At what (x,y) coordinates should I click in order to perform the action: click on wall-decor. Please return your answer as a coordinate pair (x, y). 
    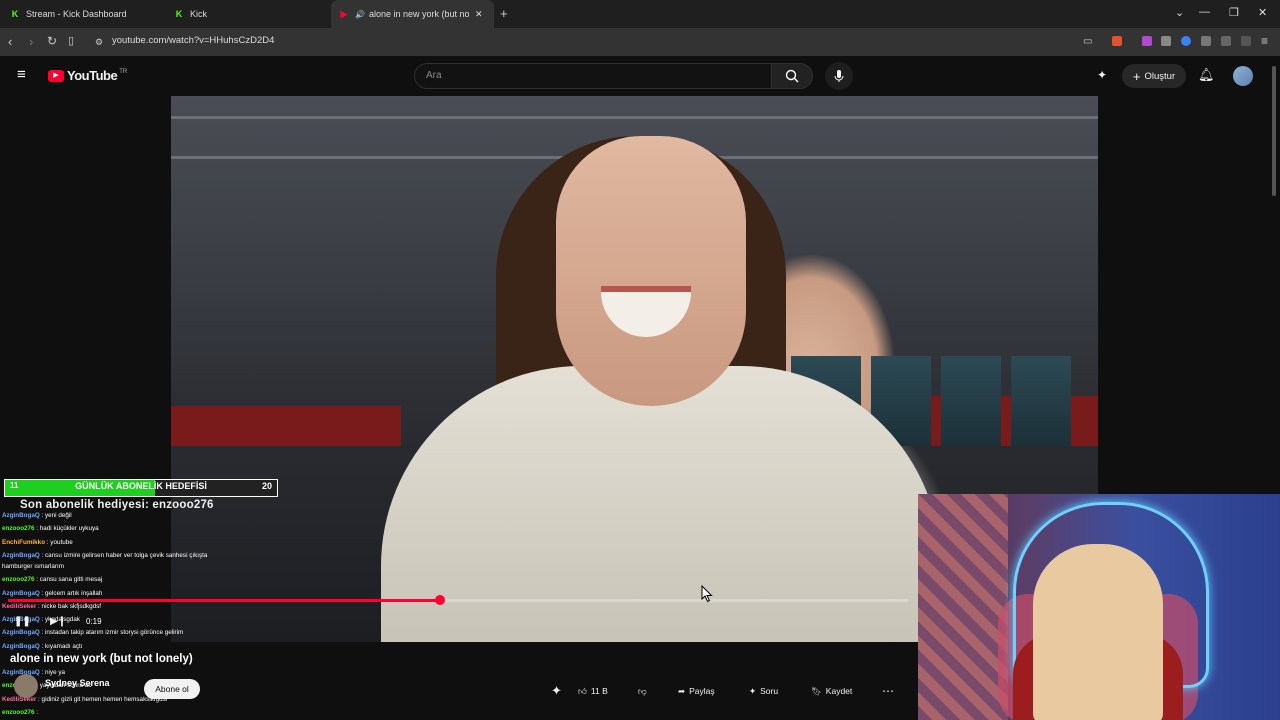
    Looking at the image, I should click on (963, 607).